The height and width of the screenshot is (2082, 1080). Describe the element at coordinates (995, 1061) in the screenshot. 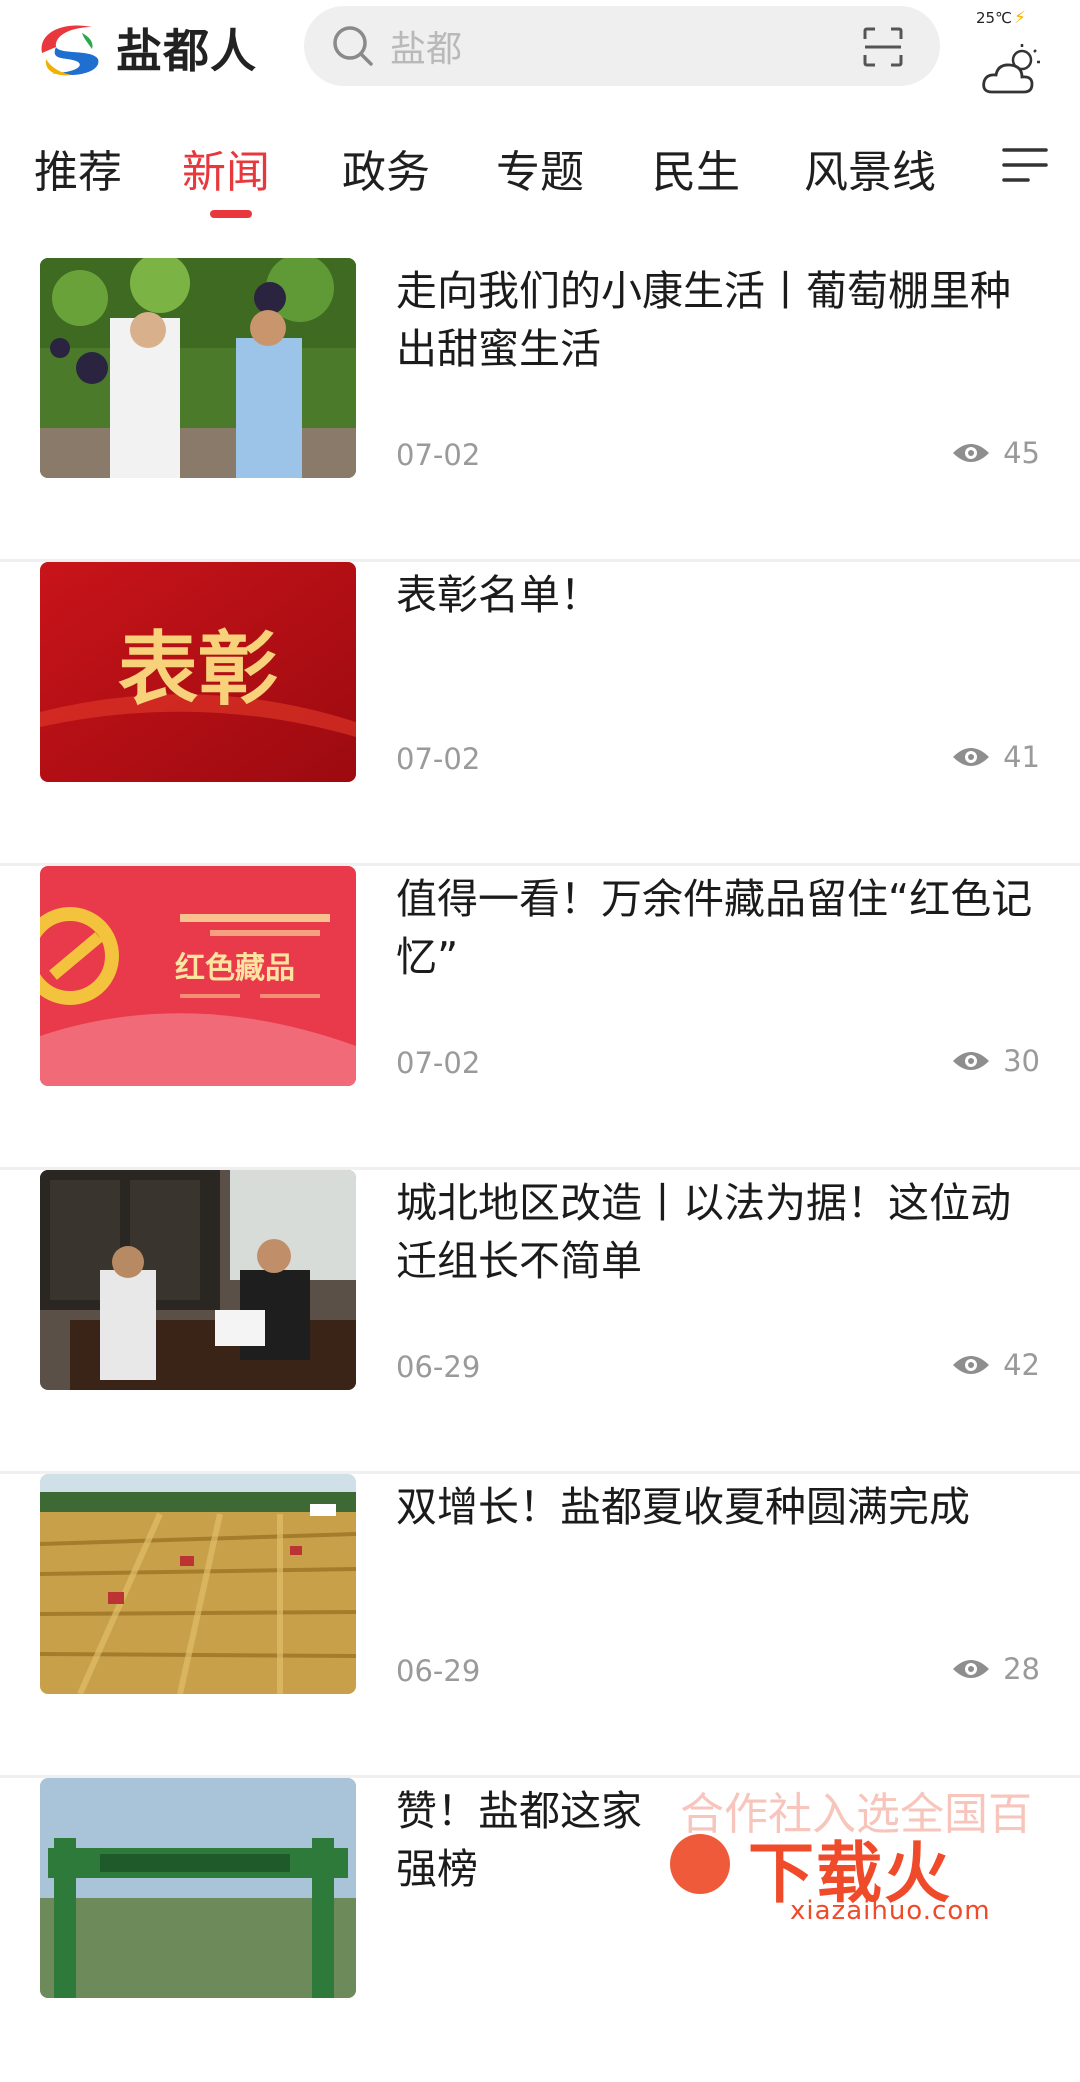

I see `view-count: 30` at that location.